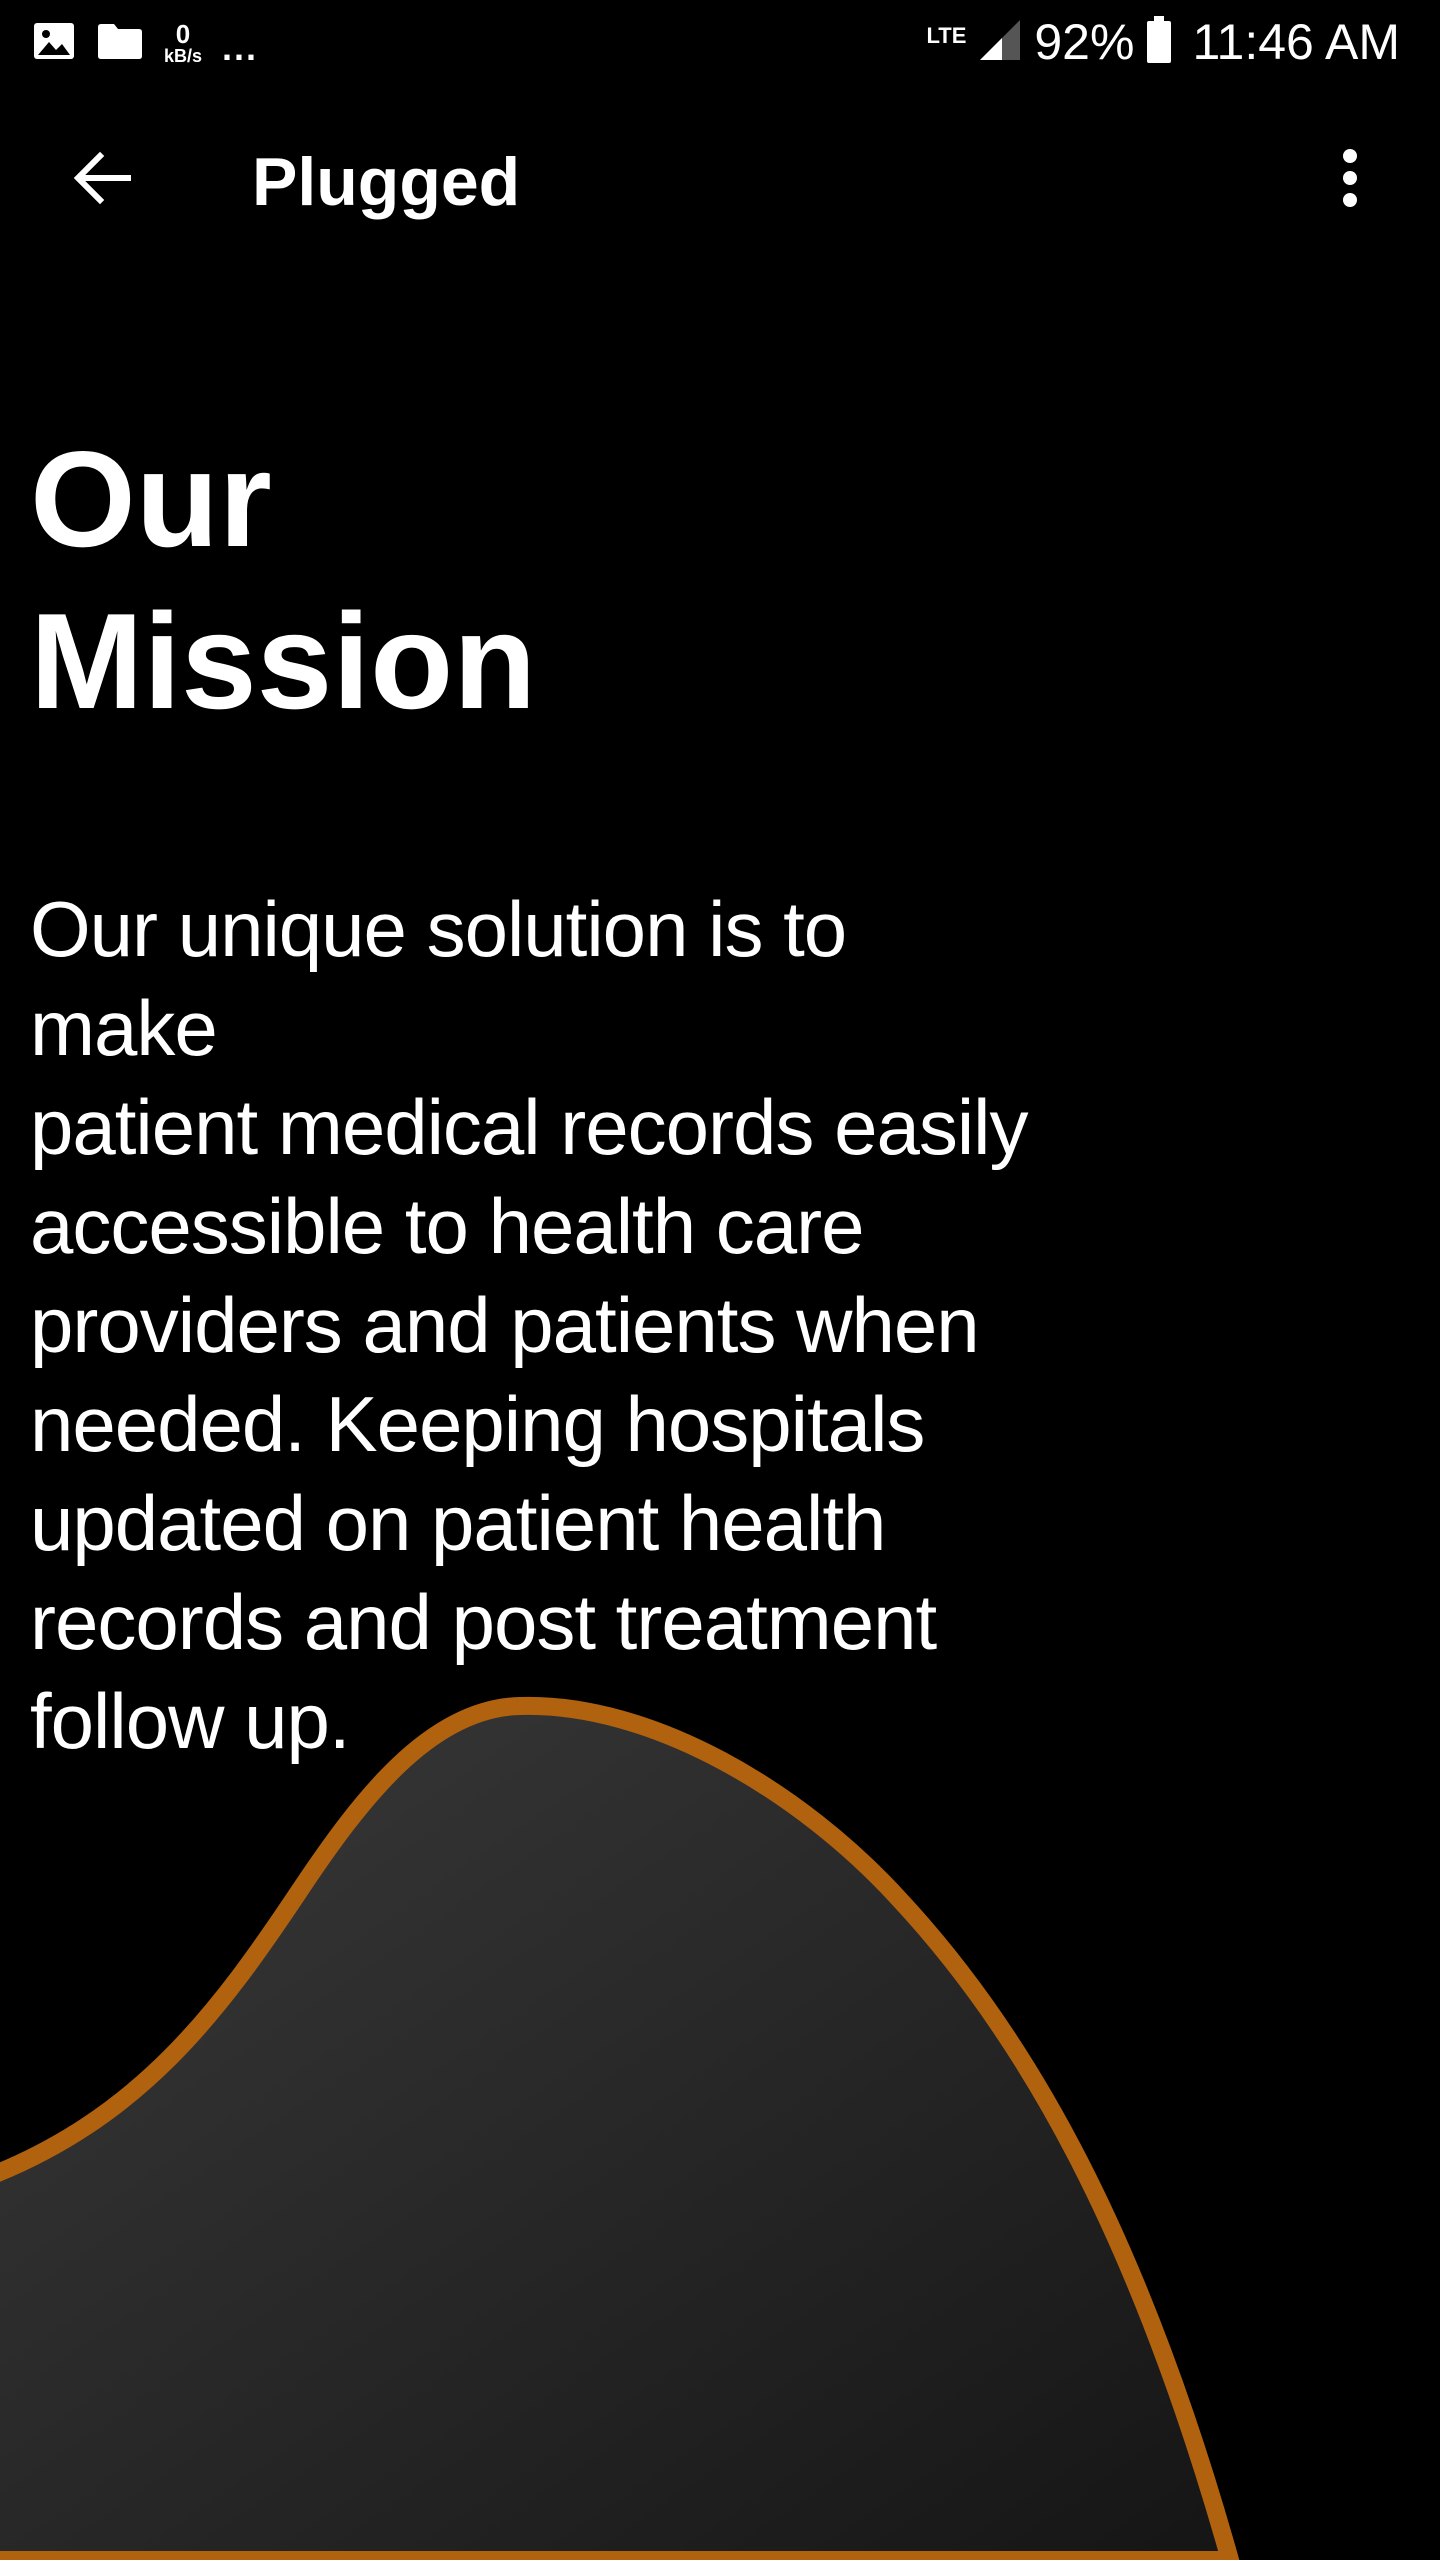 The width and height of the screenshot is (1440, 2560). I want to click on overflow-menu-button, so click(1350, 180).